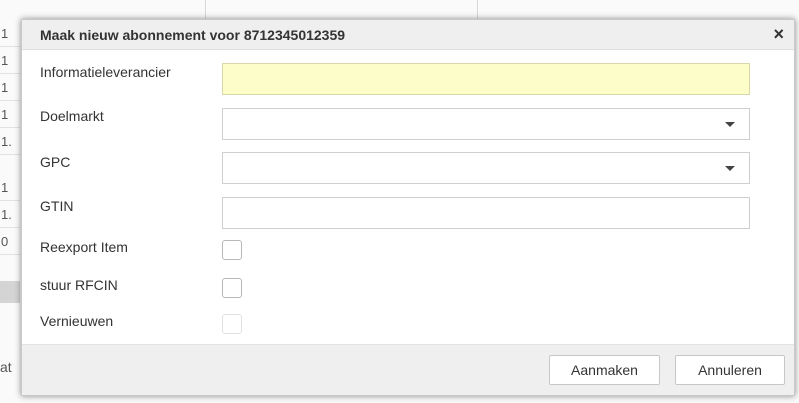 The image size is (799, 403). What do you see at coordinates (730, 370) in the screenshot?
I see `cancel-button: Annuleren` at bounding box center [730, 370].